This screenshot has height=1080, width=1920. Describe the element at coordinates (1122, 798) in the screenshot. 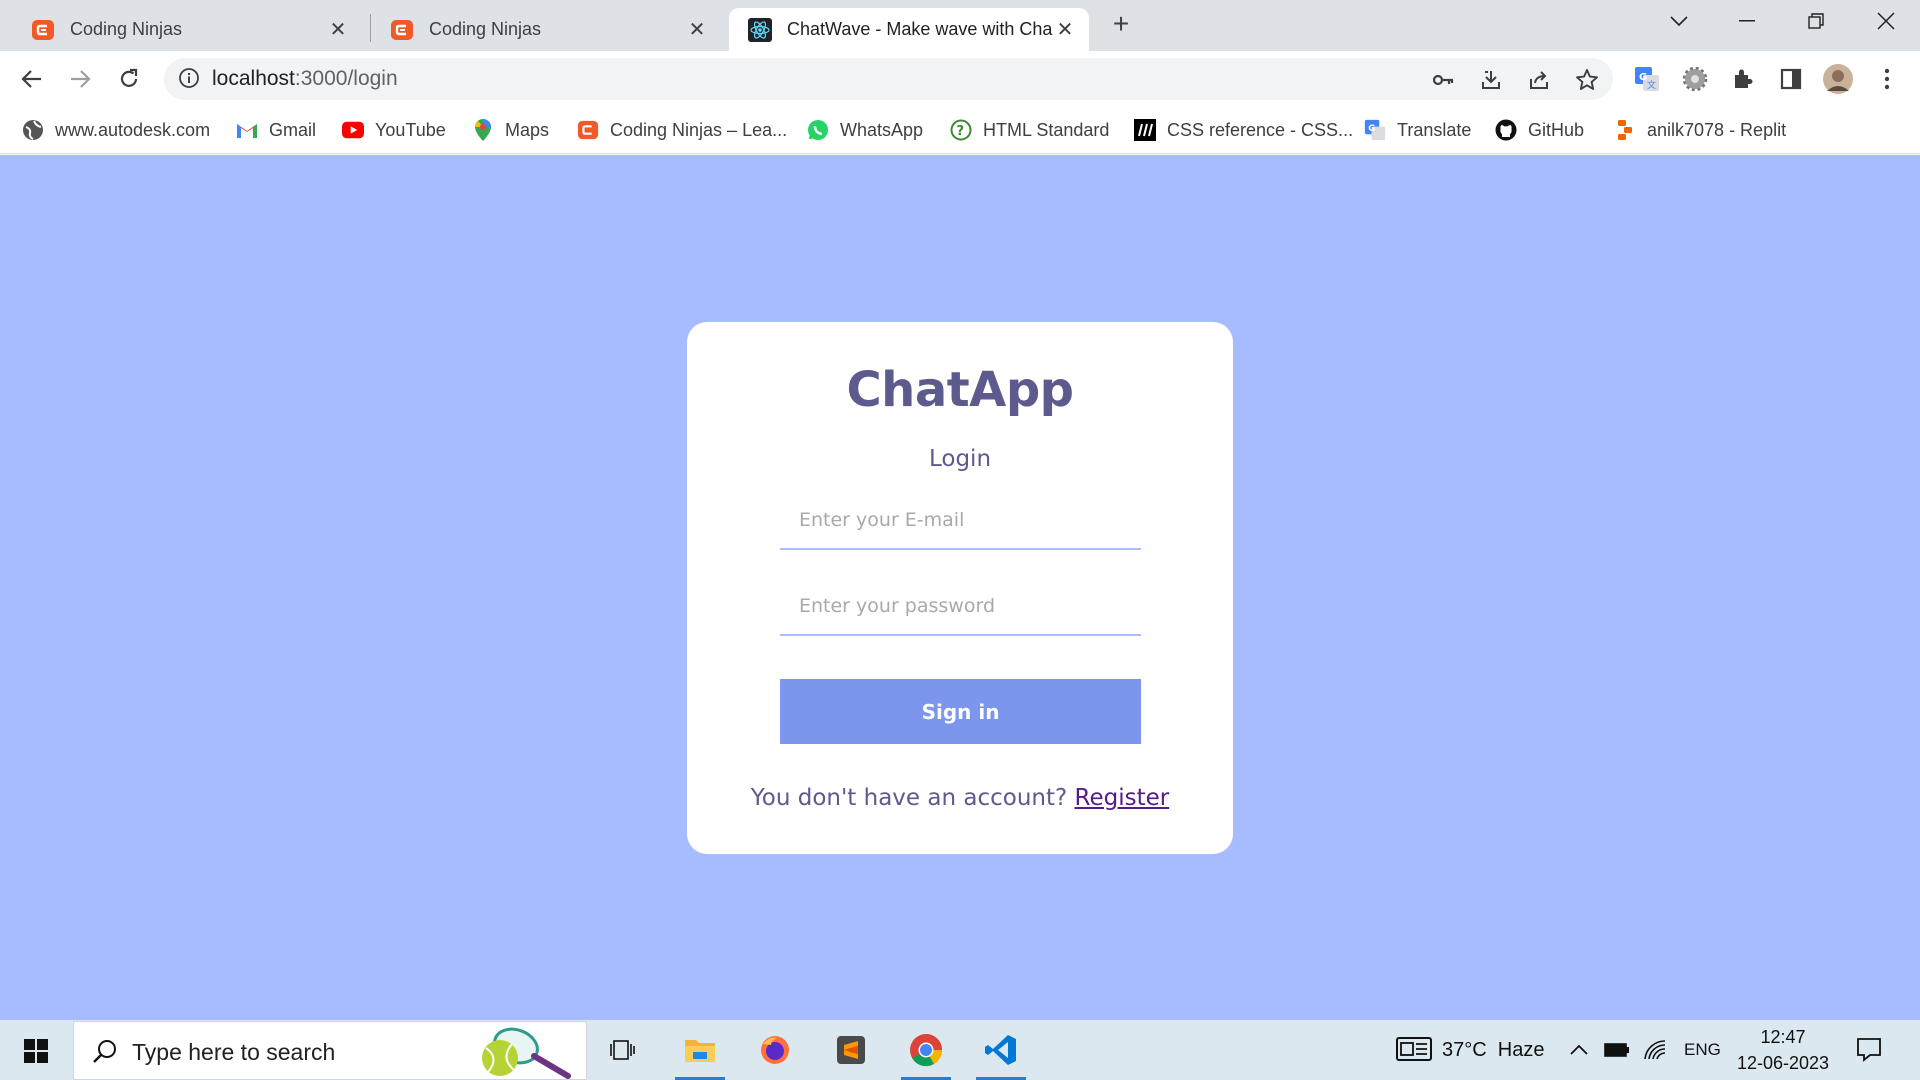

I see `register-link: Register` at that location.